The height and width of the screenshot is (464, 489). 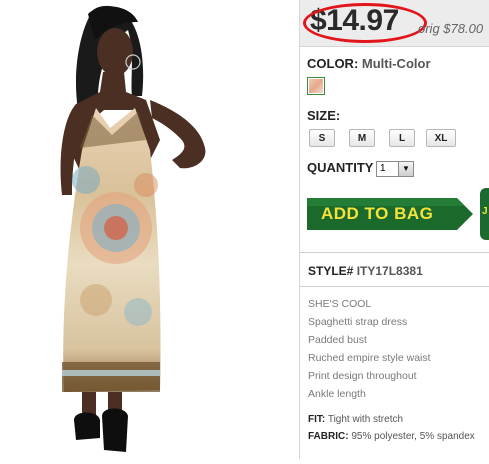 What do you see at coordinates (317, 419) in the screenshot?
I see `fit-label: FIT:` at bounding box center [317, 419].